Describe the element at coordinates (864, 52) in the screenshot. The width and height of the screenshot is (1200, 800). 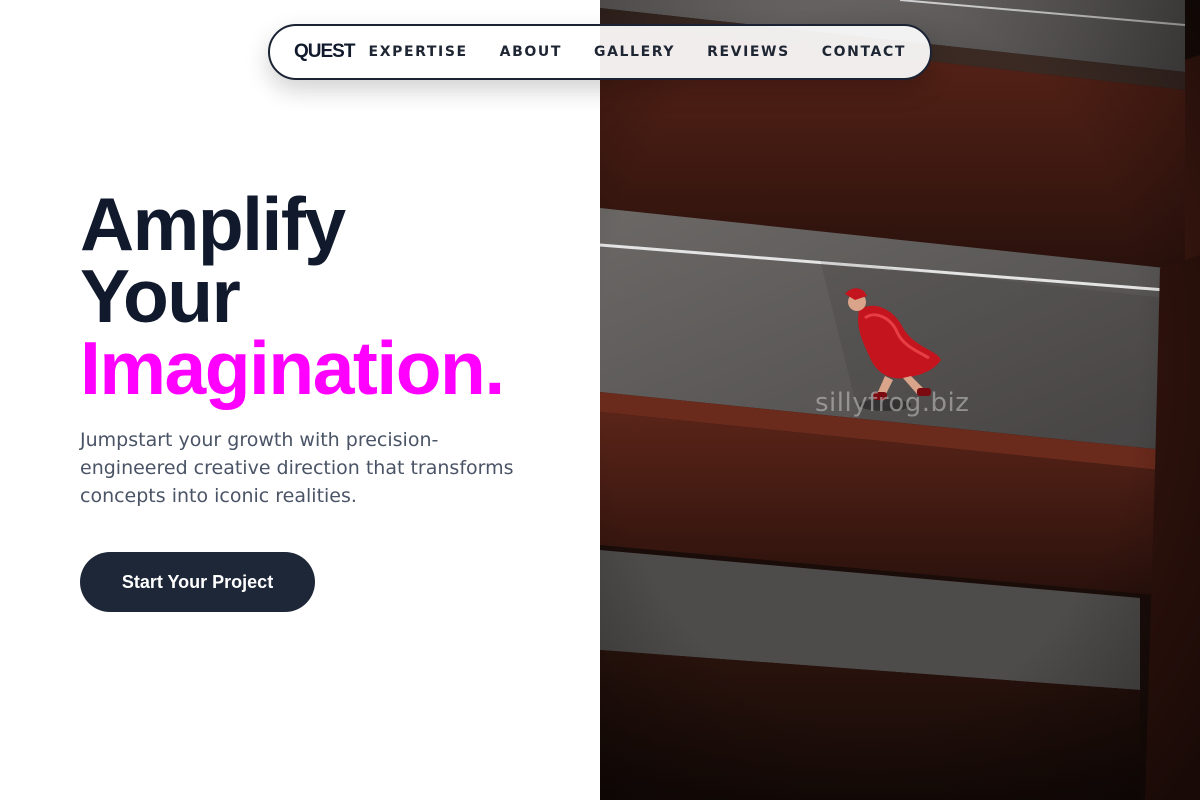
I see `nav-link-contact: CONTACT` at that location.